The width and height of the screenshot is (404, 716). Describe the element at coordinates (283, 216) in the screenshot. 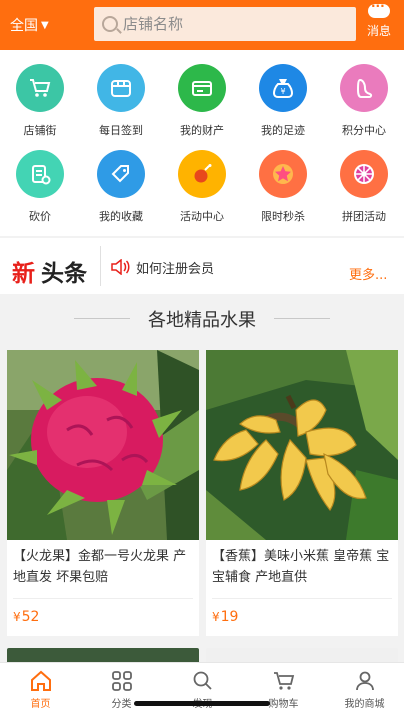

I see `grid-item-label: 限时秒杀` at that location.